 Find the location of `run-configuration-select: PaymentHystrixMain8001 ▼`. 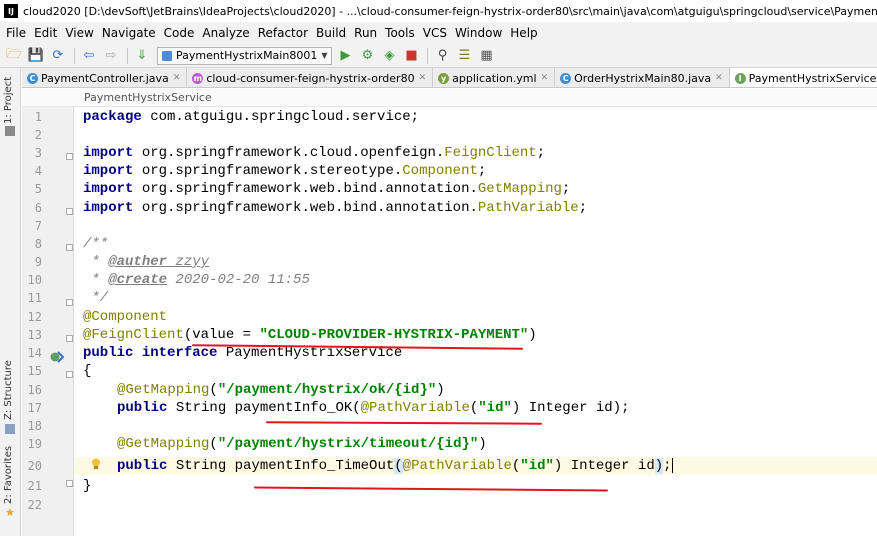

run-configuration-select: PaymentHystrixMain8001 ▼ is located at coordinates (245, 55).